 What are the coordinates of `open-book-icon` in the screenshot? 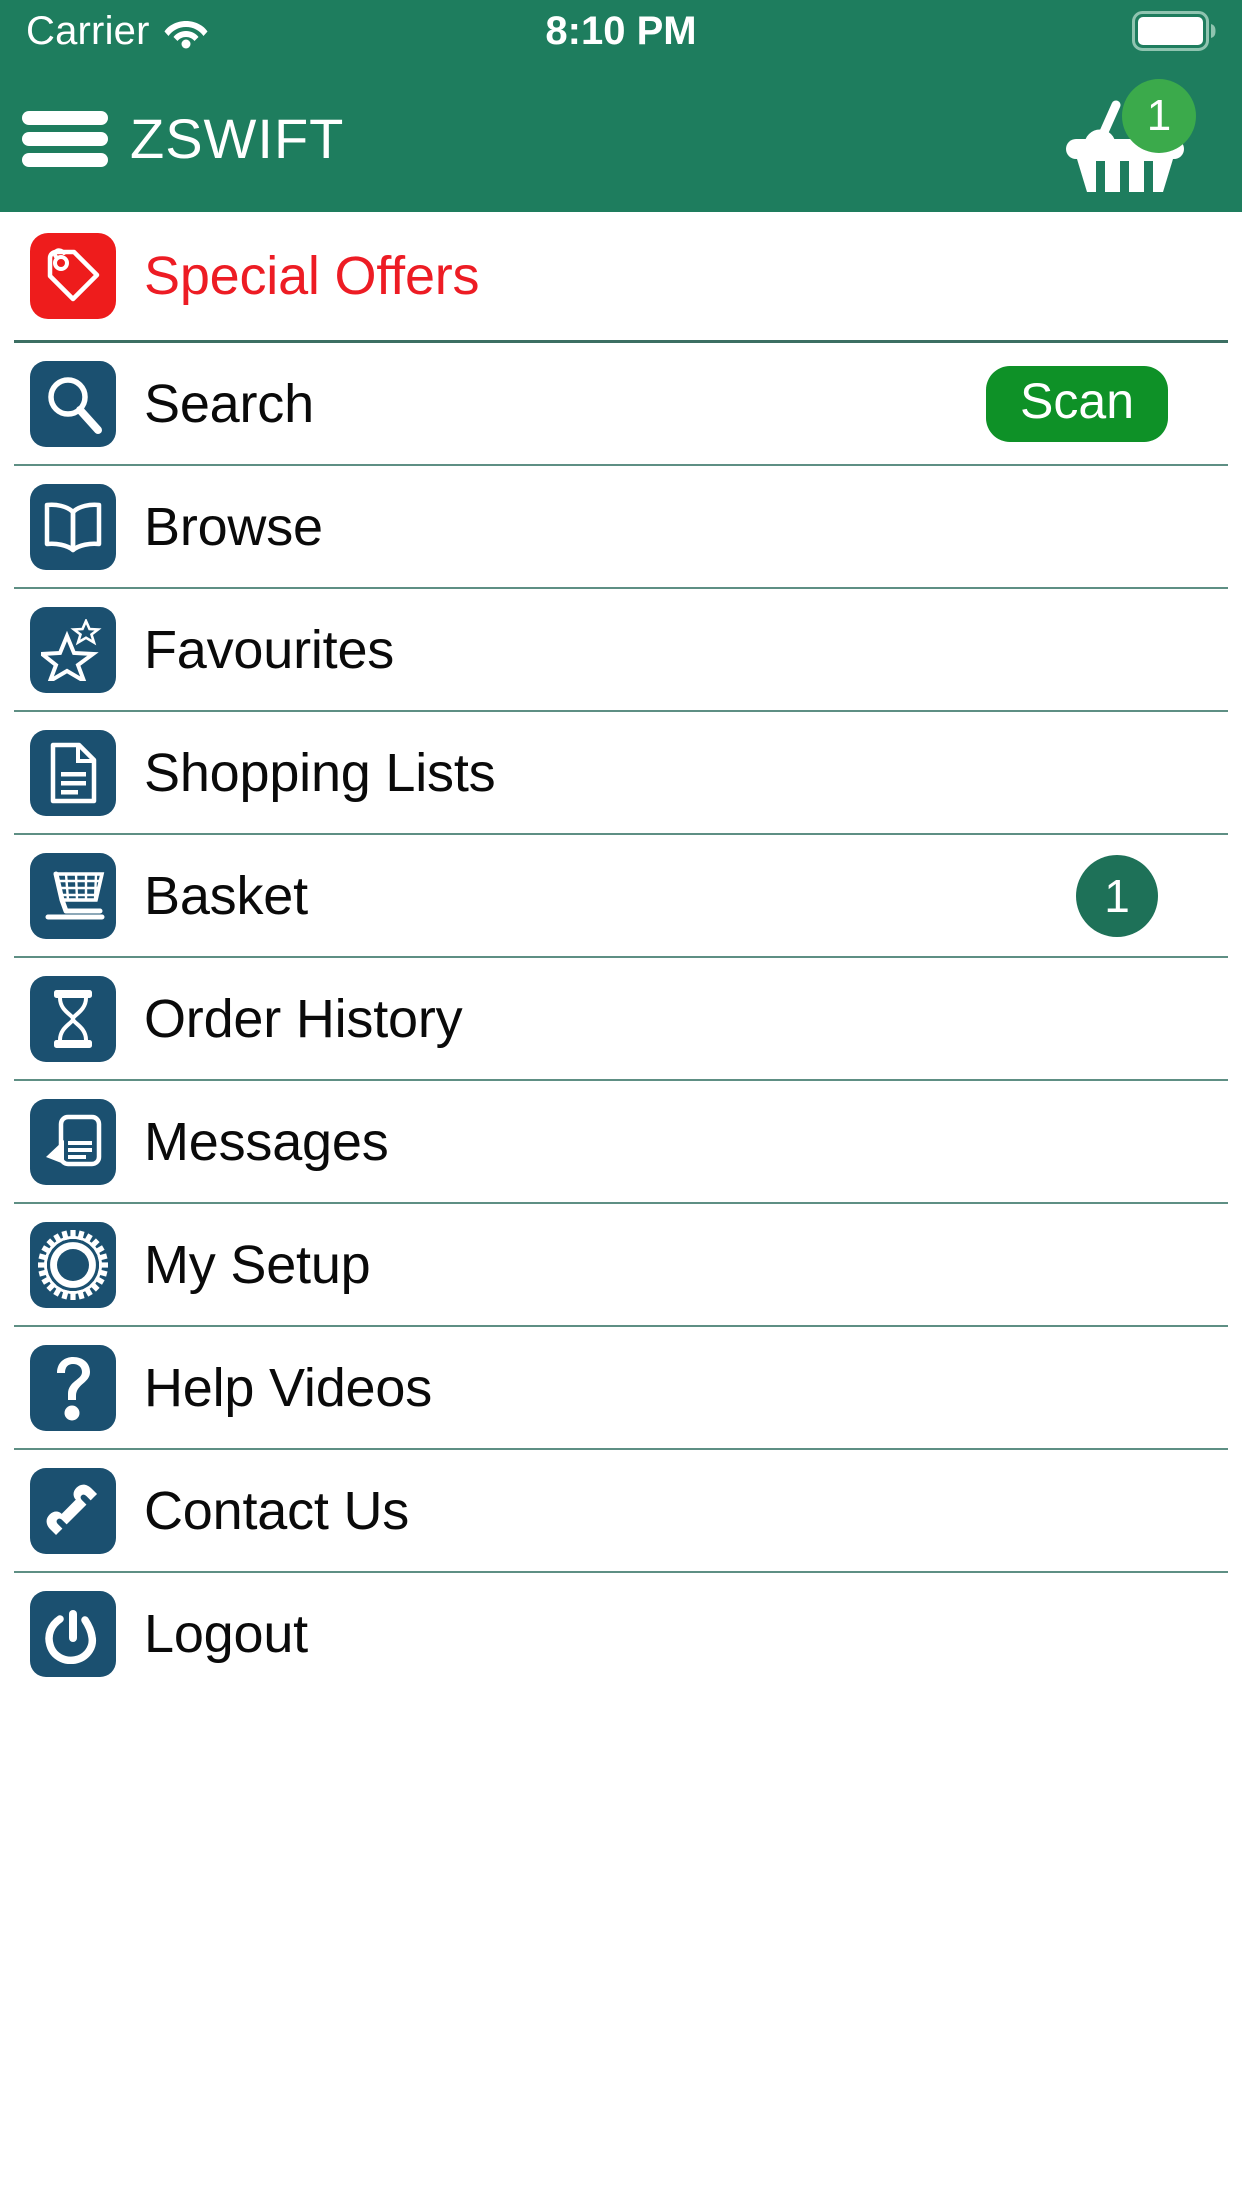 It's located at (73, 526).